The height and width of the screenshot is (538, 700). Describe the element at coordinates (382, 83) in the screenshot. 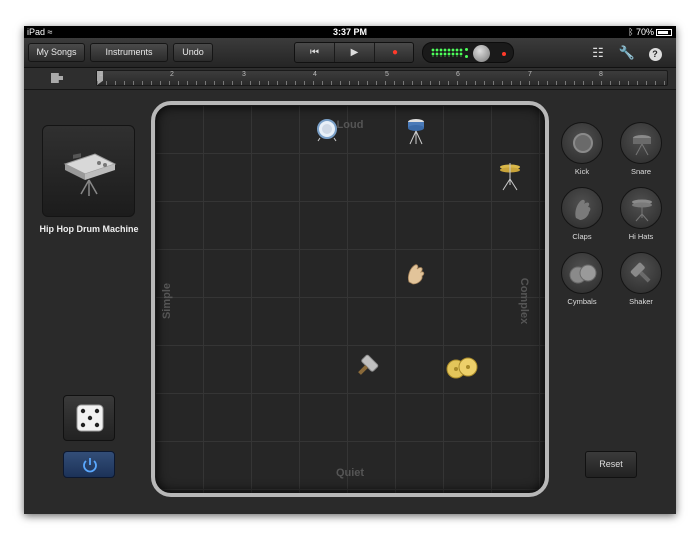

I see `ruler-ticks` at that location.